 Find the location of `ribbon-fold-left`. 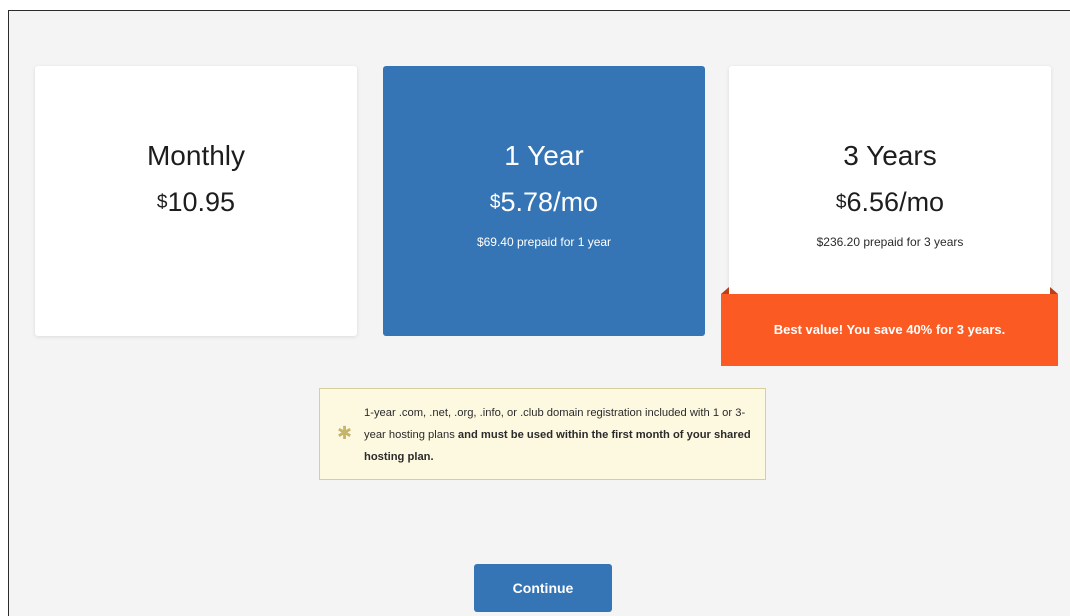

ribbon-fold-left is located at coordinates (725, 290).